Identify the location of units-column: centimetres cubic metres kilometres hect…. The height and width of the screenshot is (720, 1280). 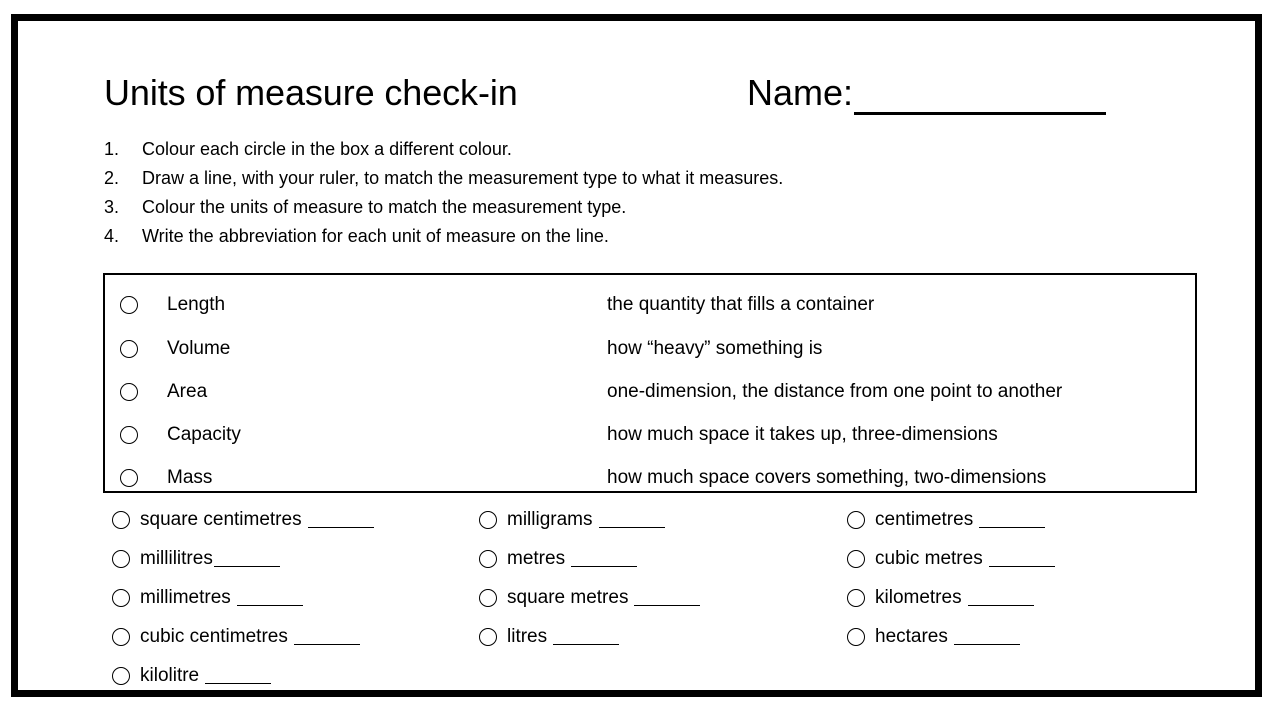
(1022, 578).